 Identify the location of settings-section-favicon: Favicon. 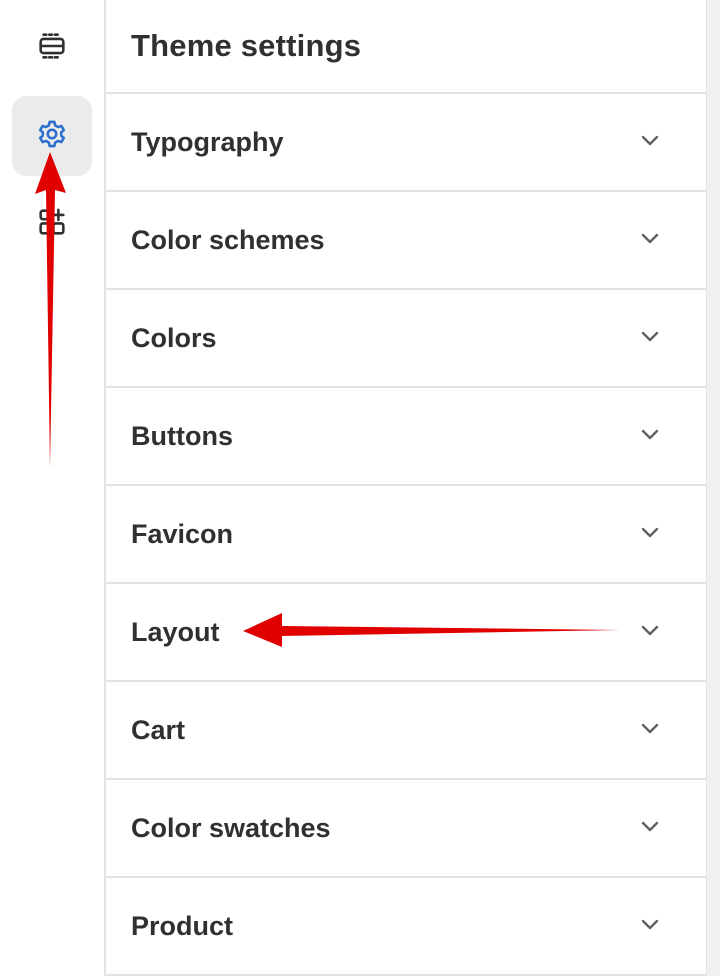
(406, 535).